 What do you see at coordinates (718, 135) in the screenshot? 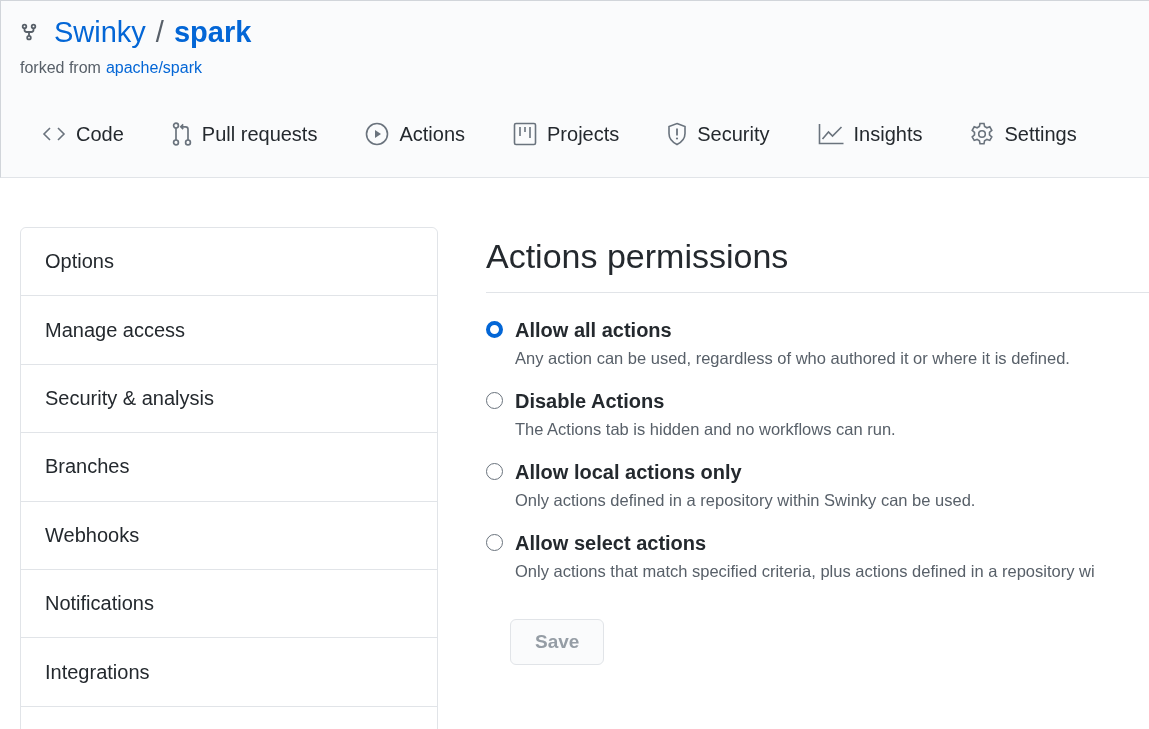
I see `repo-tab: Security` at bounding box center [718, 135].